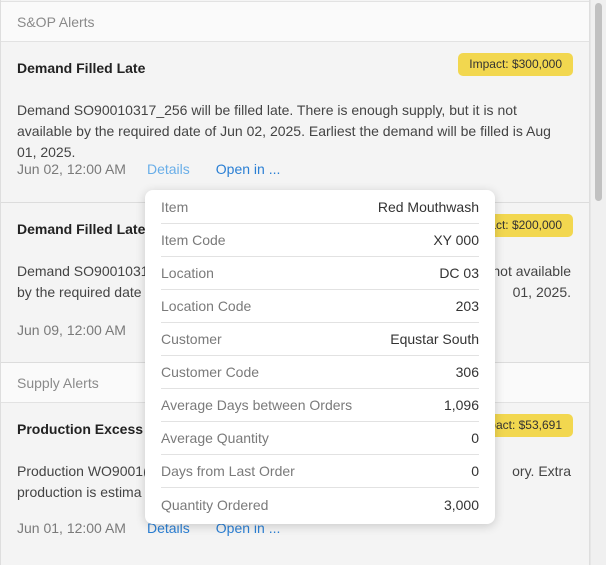 Image resolution: width=606 pixels, height=565 pixels. I want to click on detail-value: 1,096, so click(461, 405).